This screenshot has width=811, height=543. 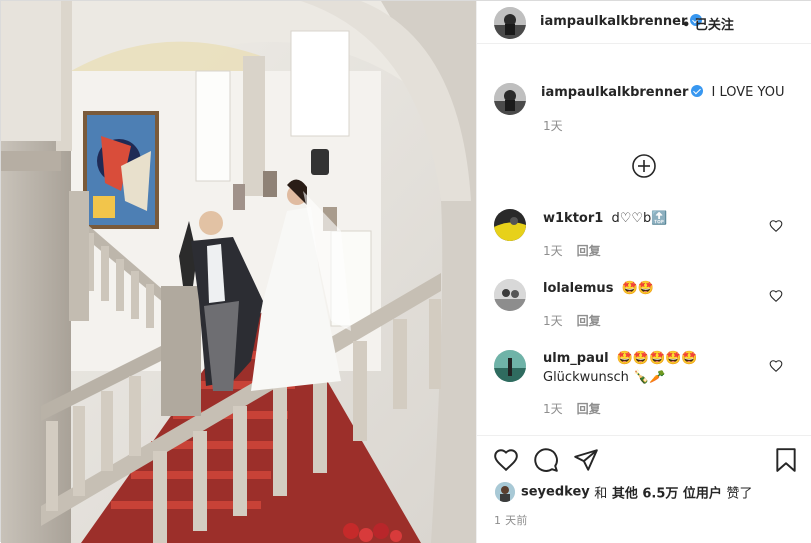 I want to click on likes-and: 和, so click(x=601, y=494).